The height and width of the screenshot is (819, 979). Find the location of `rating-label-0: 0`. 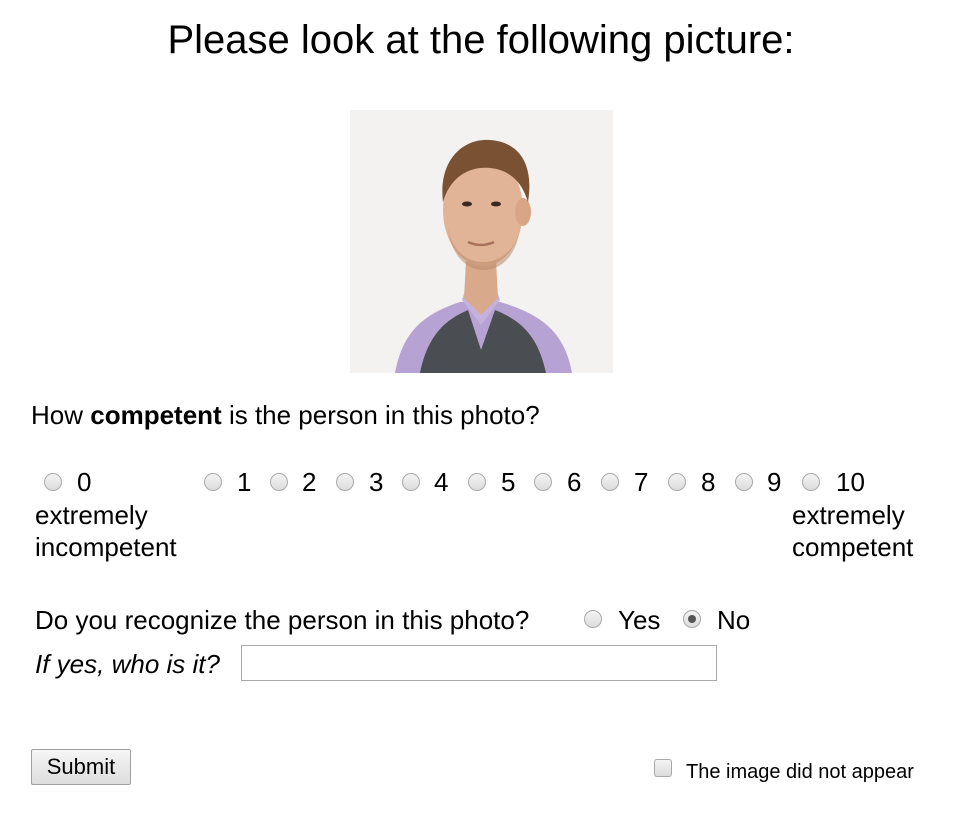

rating-label-0: 0 is located at coordinates (84, 482).